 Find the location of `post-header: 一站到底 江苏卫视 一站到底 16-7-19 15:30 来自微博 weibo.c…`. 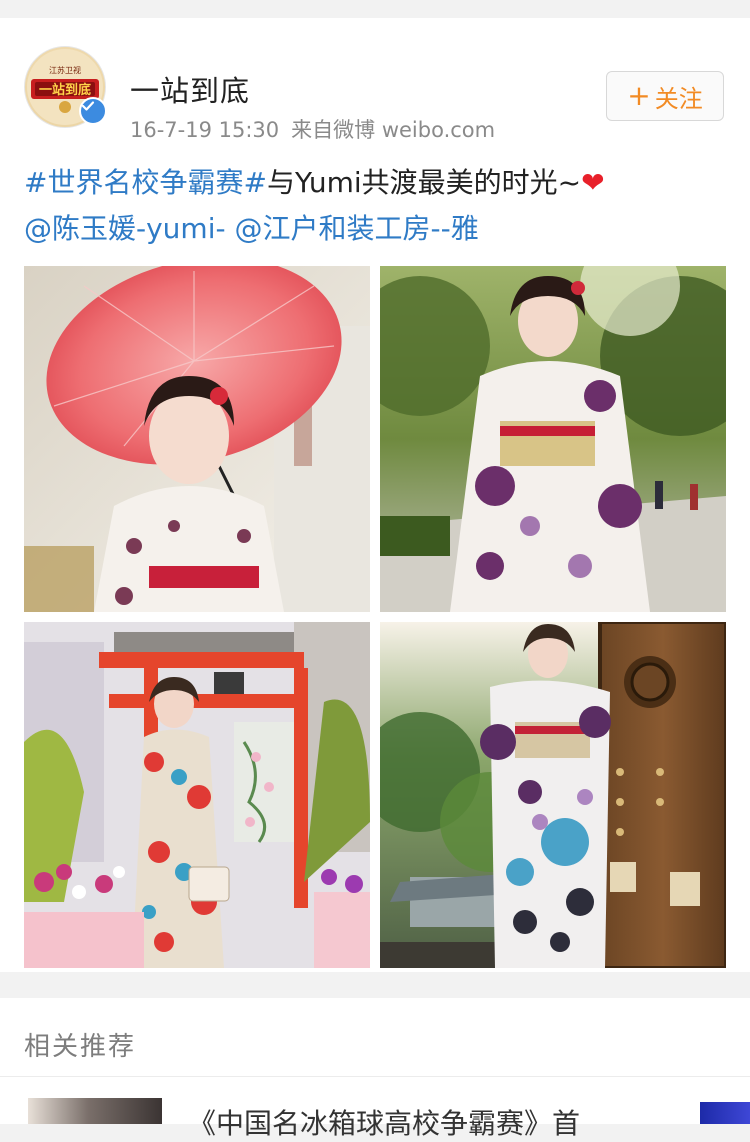

post-header: 一站到底 江苏卫视 一站到底 16-7-19 15:30 来自微博 weibo.c… is located at coordinates (375, 80).